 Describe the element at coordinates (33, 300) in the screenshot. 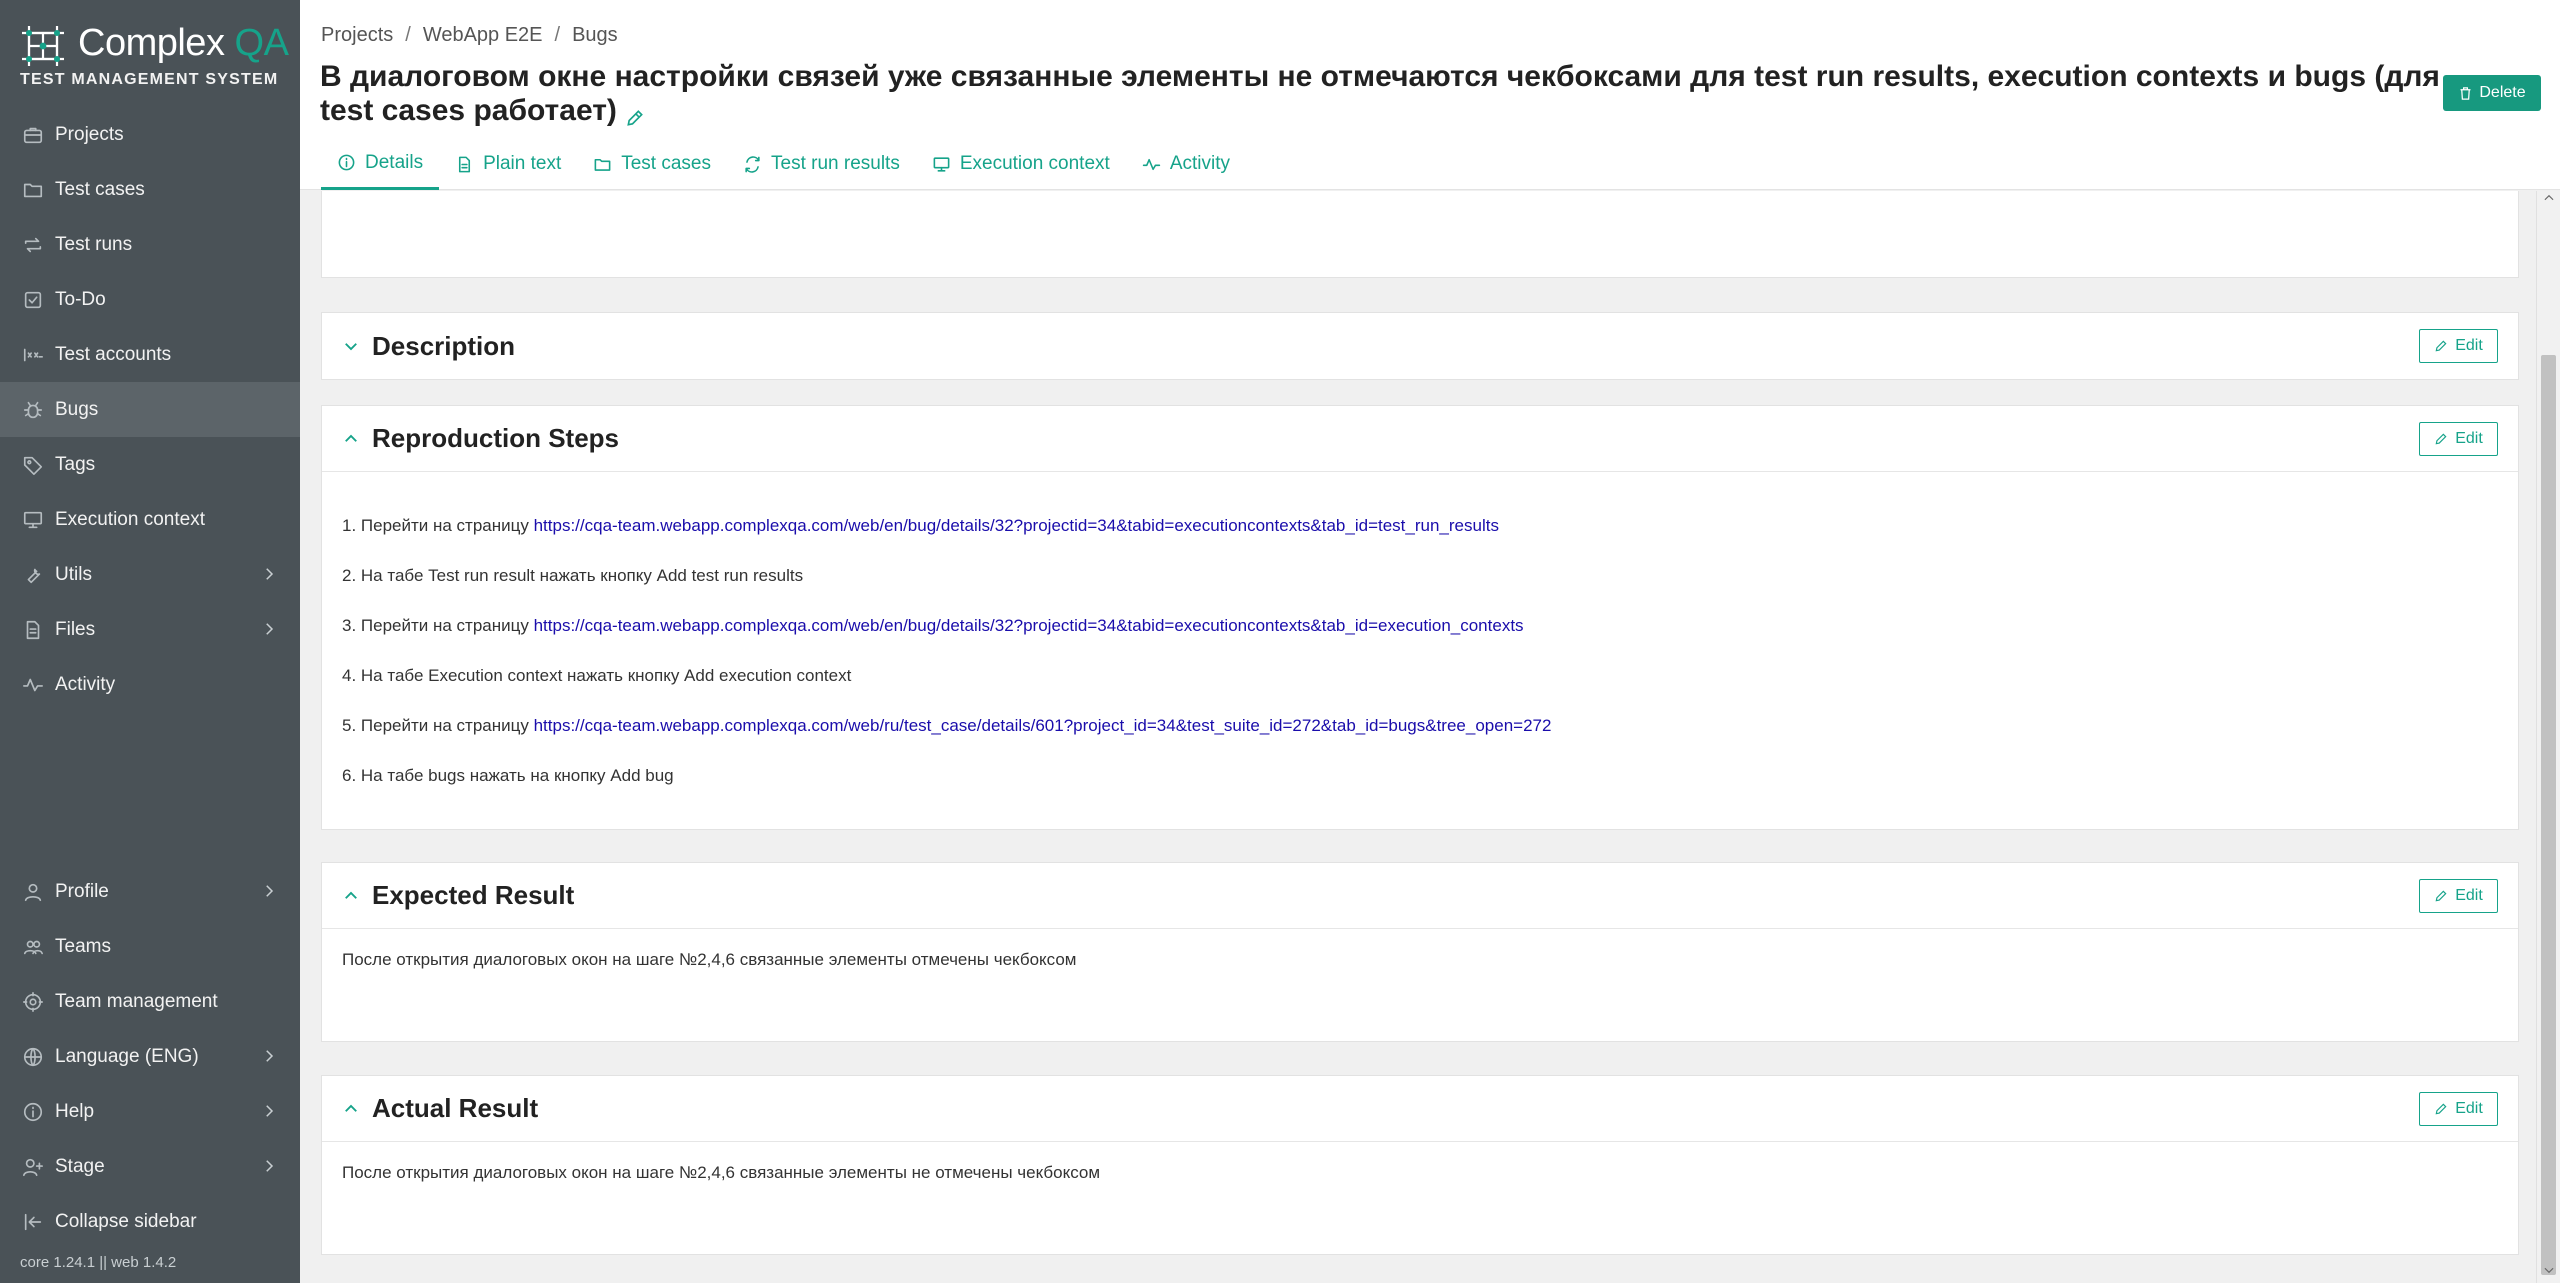

I see `checkbox-icon` at that location.